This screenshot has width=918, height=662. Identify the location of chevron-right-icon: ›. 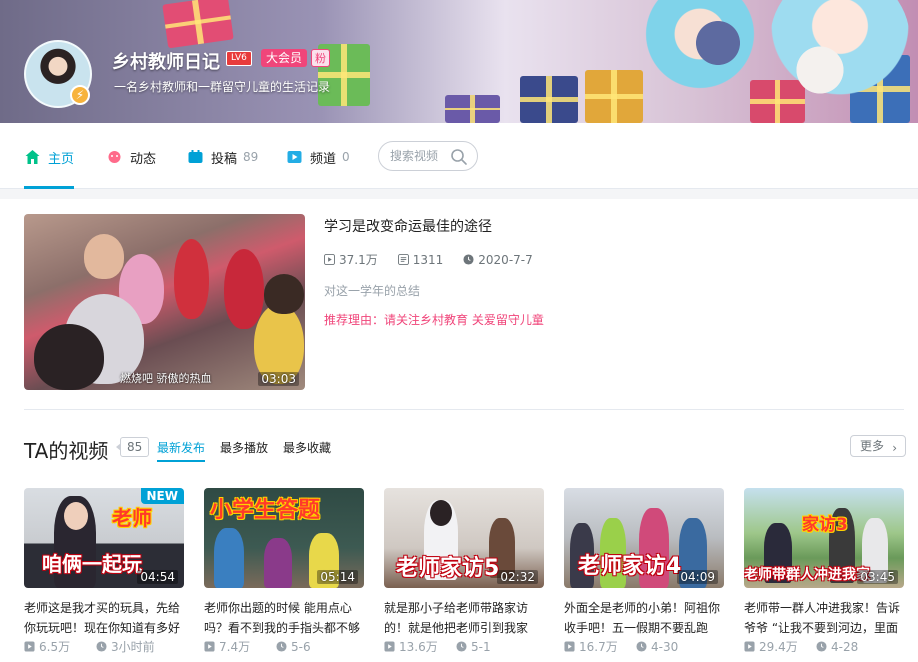
(894, 448).